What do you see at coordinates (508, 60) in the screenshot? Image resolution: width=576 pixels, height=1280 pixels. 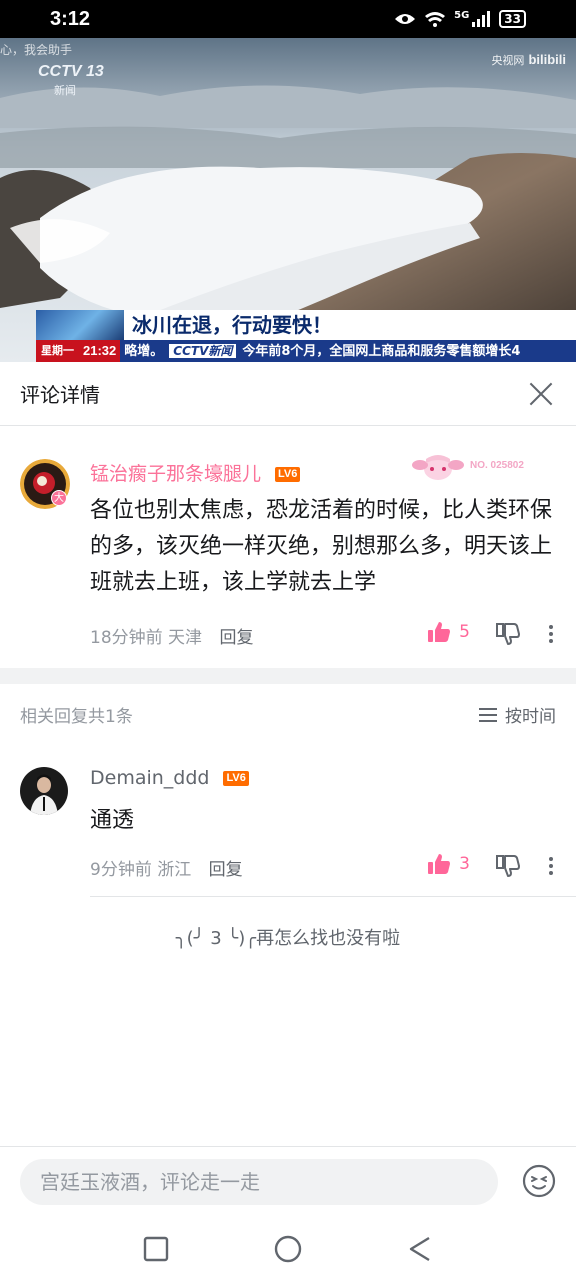 I see `watermark-text: 央视网` at bounding box center [508, 60].